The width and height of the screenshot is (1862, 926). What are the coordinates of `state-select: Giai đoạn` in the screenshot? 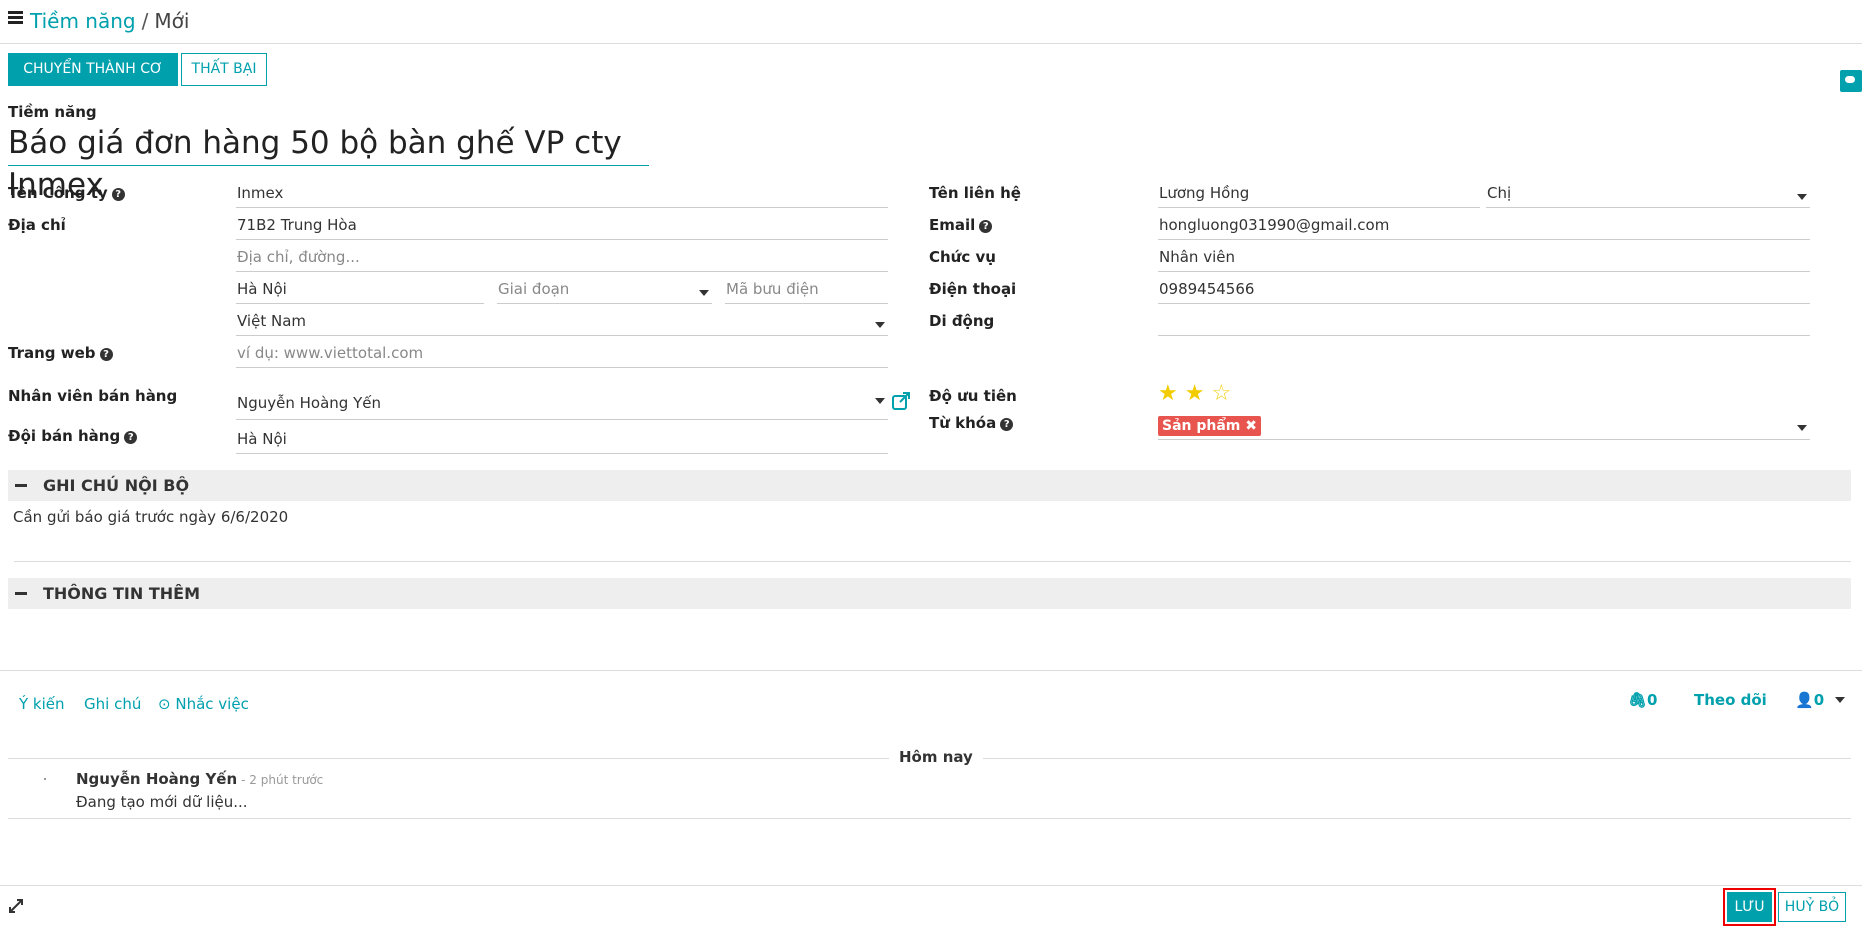 It's located at (604, 291).